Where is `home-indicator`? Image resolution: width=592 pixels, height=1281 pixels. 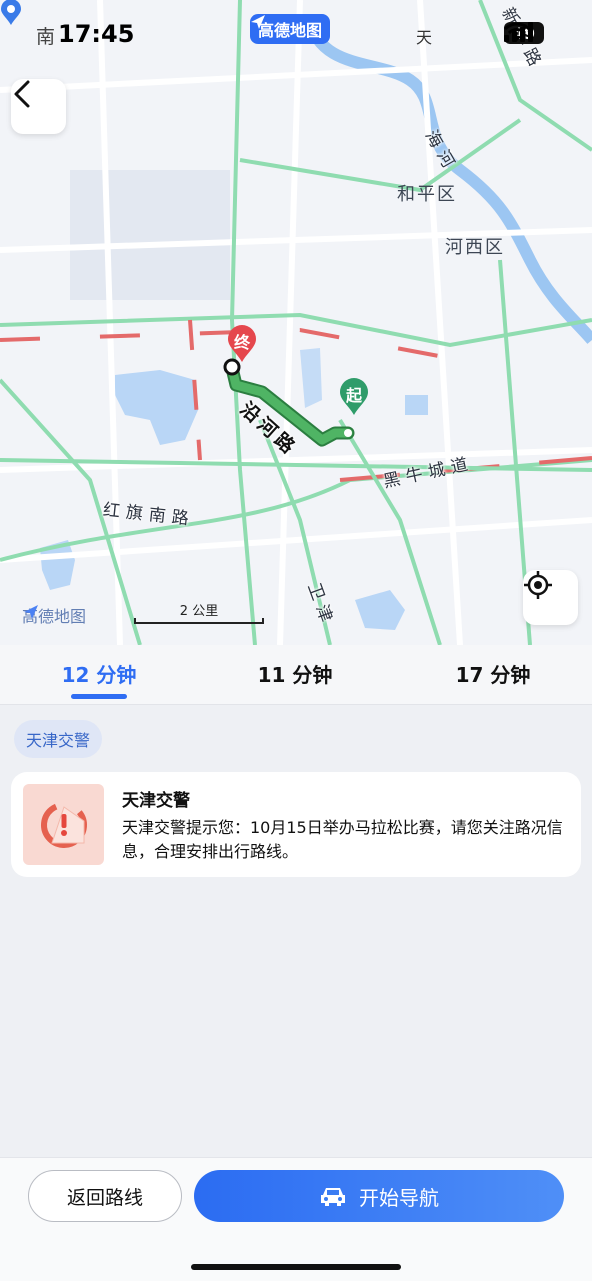
home-indicator is located at coordinates (296, 1267).